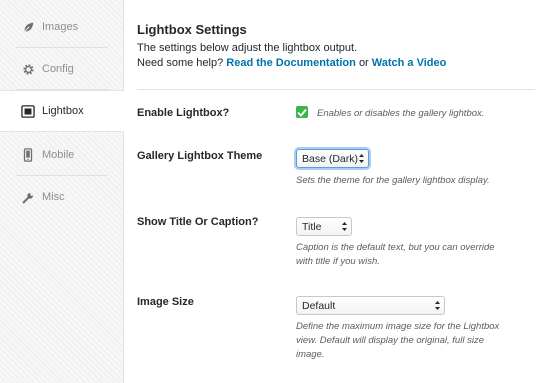 Image resolution: width=550 pixels, height=383 pixels. Describe the element at coordinates (312, 226) in the screenshot. I see `title-caption-select-value: Title` at that location.